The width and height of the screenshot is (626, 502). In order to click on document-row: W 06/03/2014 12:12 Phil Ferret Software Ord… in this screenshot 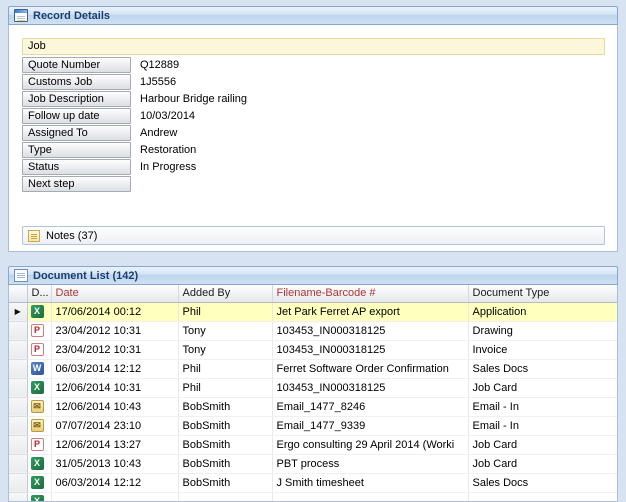, I will do `click(313, 369)`.